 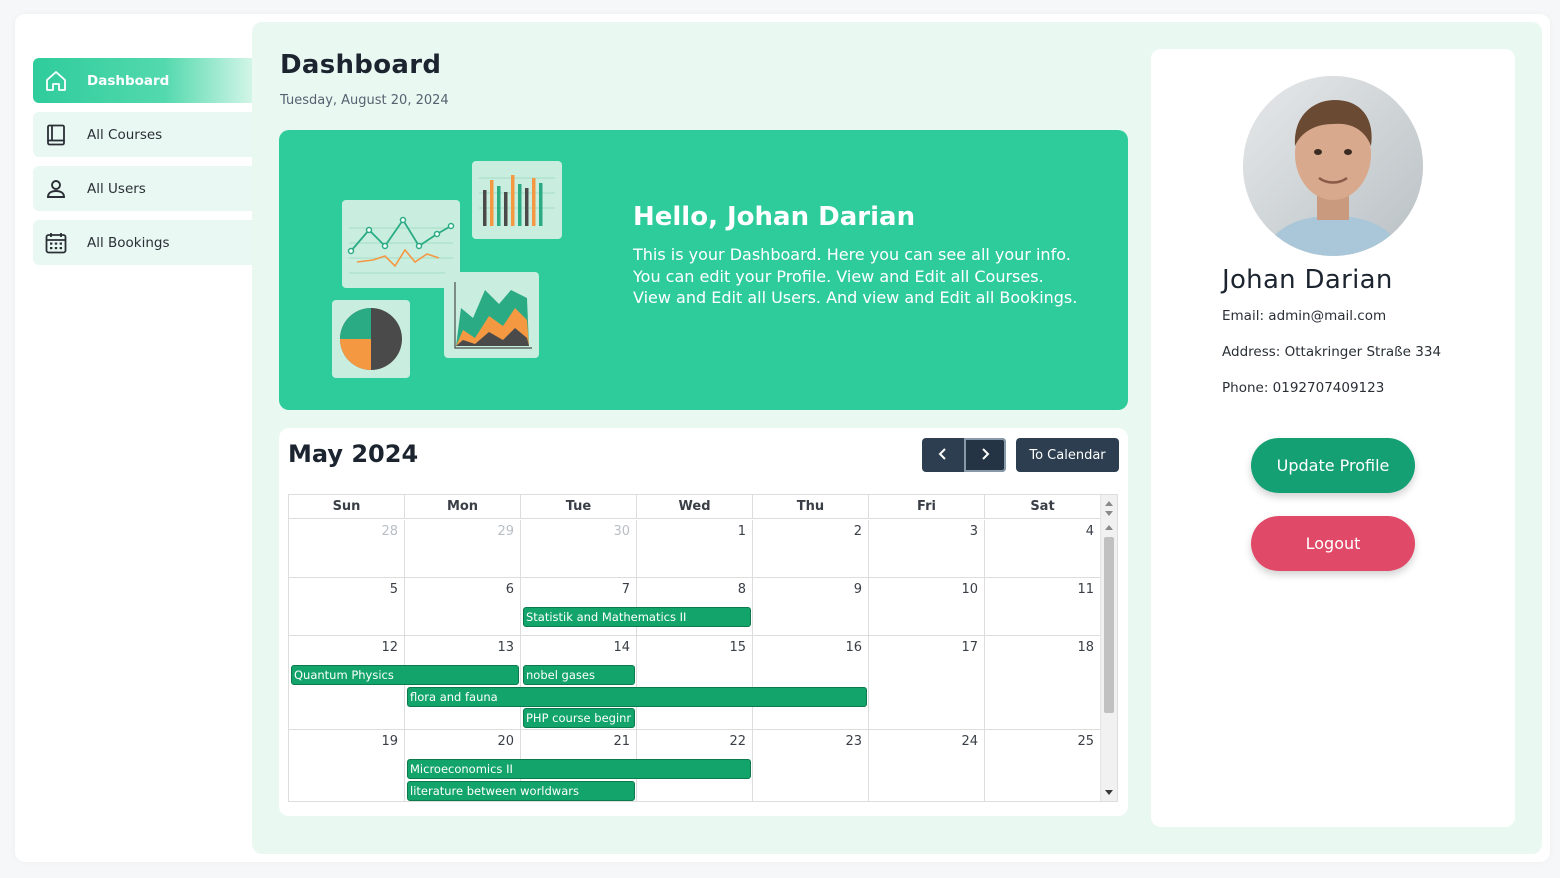 What do you see at coordinates (1333, 465) in the screenshot?
I see `update-profile-button: Update Profile` at bounding box center [1333, 465].